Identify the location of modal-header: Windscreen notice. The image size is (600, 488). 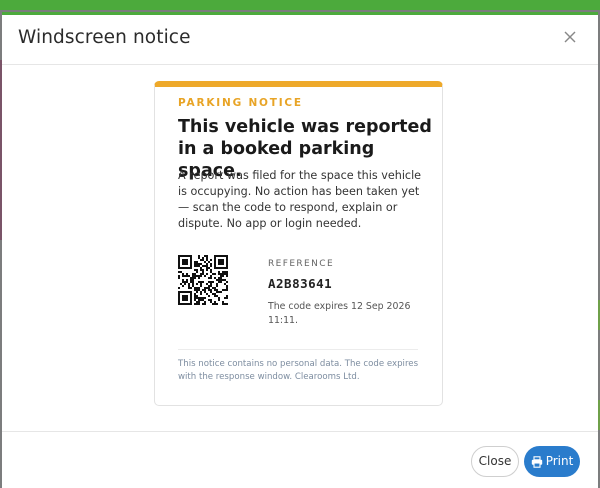
(300, 40).